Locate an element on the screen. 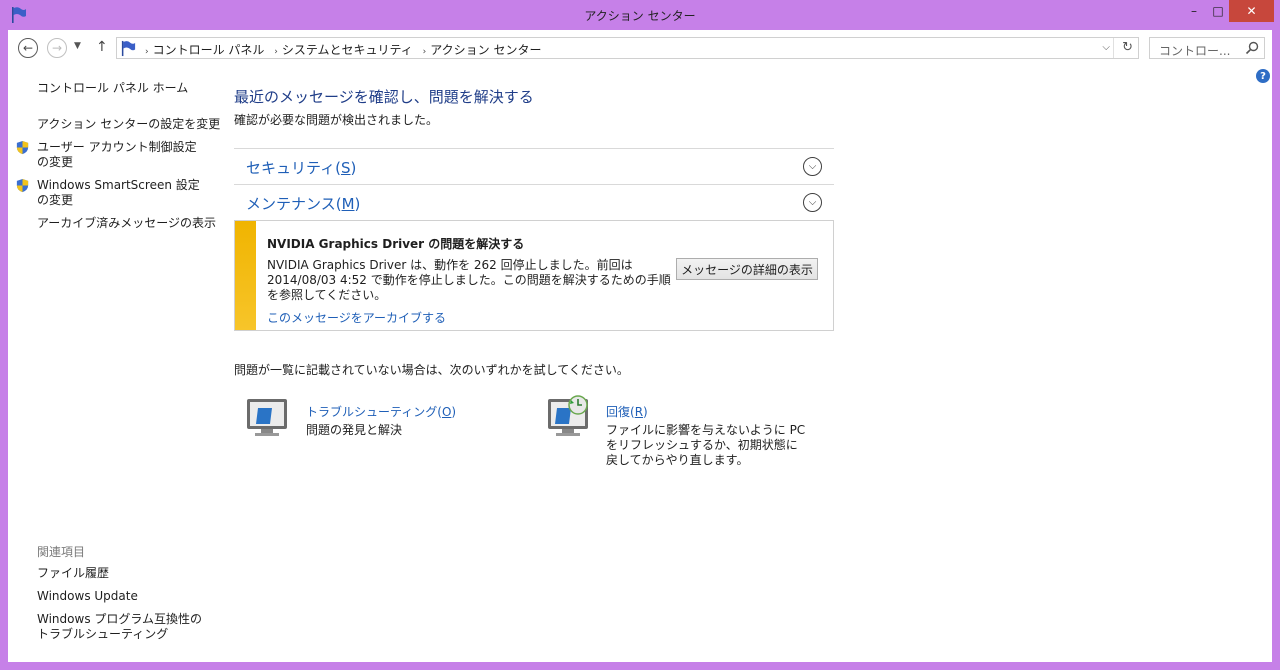 The height and width of the screenshot is (670, 1280). sidebar-link-control-panel-home: コントロール パネル ホーム is located at coordinates (112, 88).